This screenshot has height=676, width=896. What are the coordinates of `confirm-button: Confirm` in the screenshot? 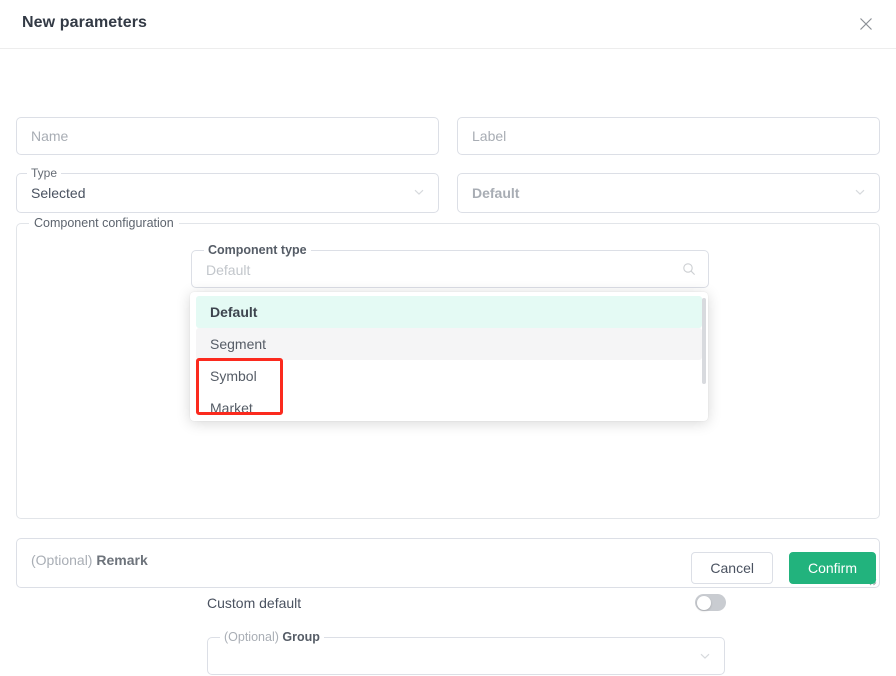 It's located at (832, 568).